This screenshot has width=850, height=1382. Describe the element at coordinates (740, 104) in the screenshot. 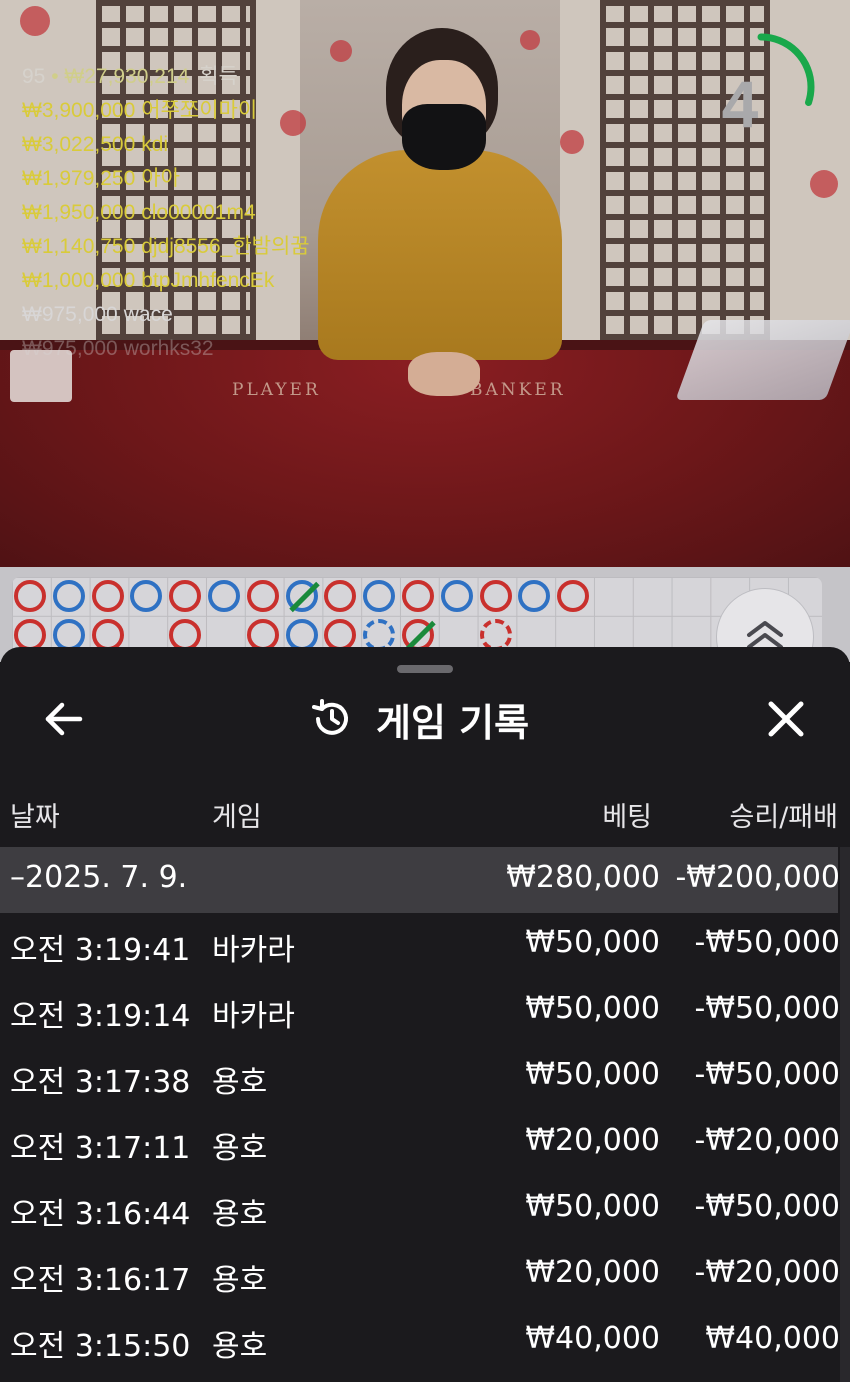

I see `countdown-timer-number: 4` at that location.